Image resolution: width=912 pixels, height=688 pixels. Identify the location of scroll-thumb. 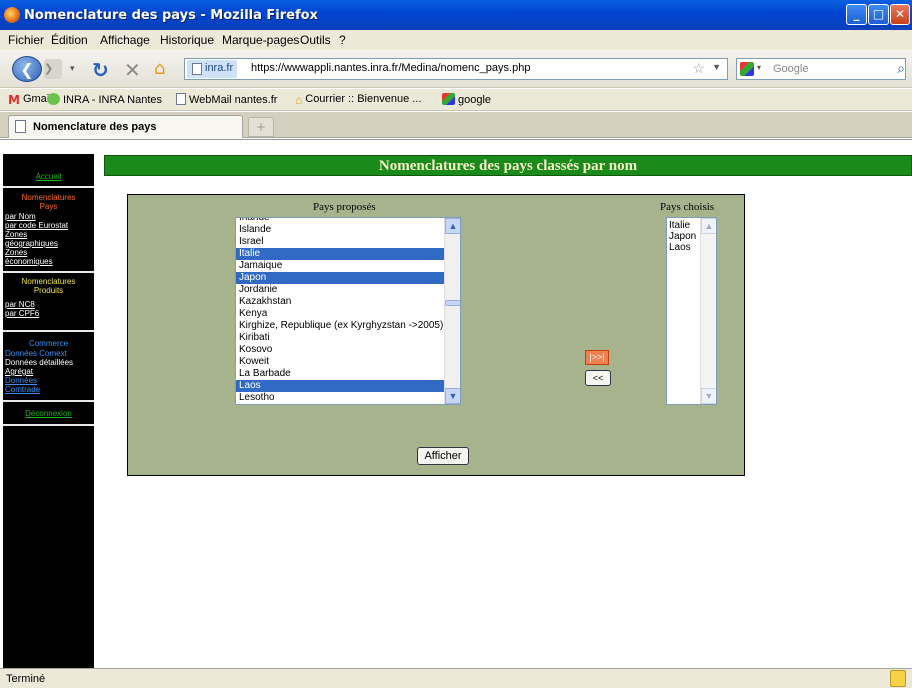
(452, 303).